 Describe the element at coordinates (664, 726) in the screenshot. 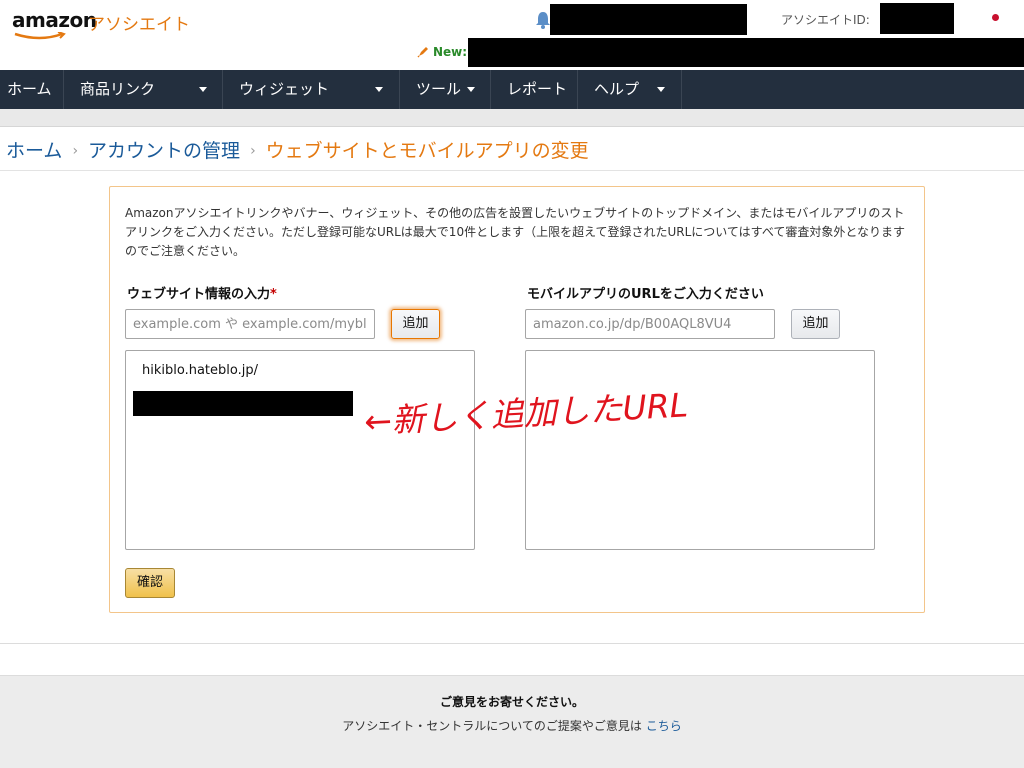

I see `feedback-link: こちら` at that location.